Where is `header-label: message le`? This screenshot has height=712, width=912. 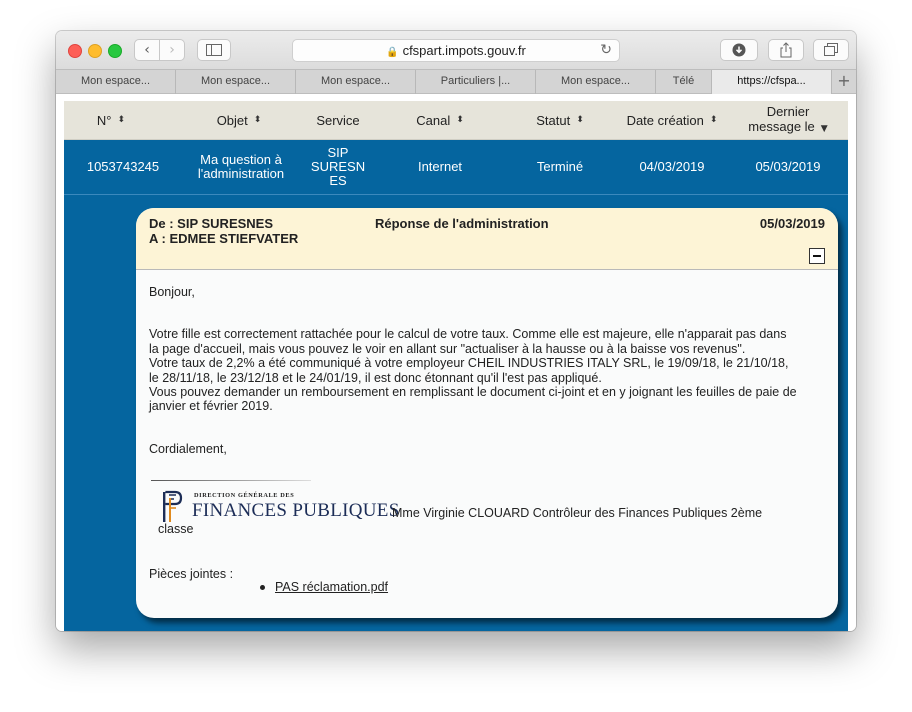
header-label: message le is located at coordinates (781, 126).